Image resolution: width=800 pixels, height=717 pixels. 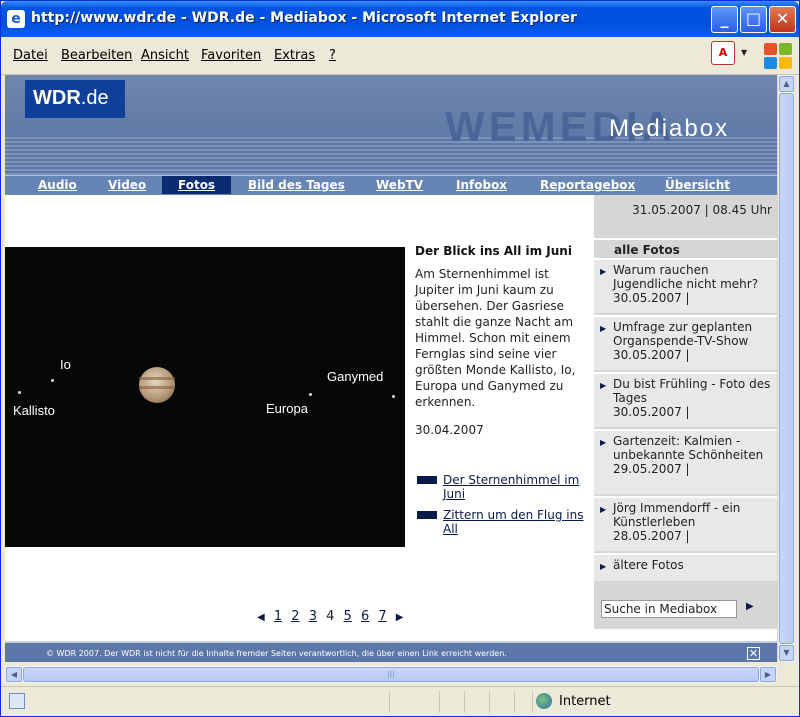 I want to click on status-bar: Internet, so click(x=400, y=701).